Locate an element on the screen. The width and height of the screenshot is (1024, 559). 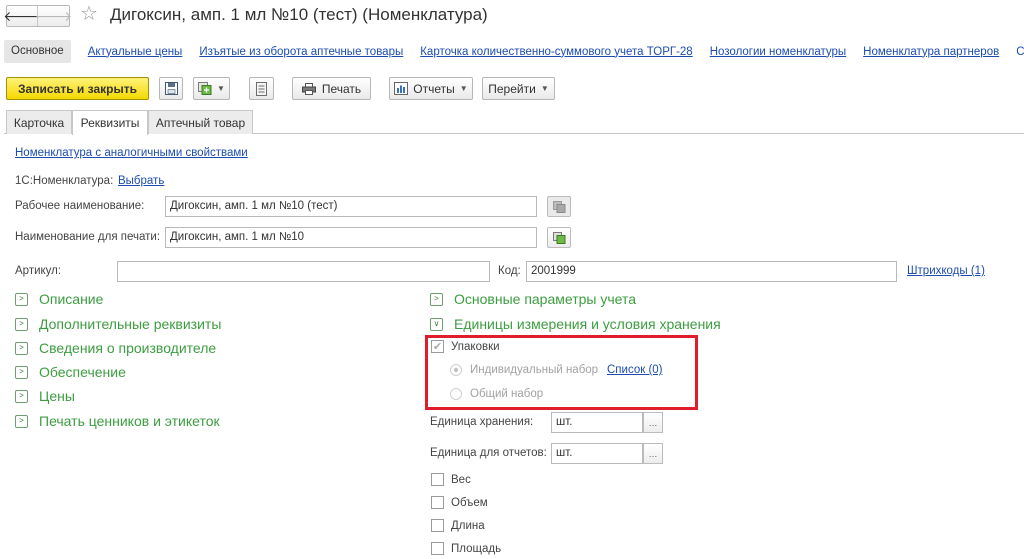
document-list-icon is located at coordinates (261, 88).